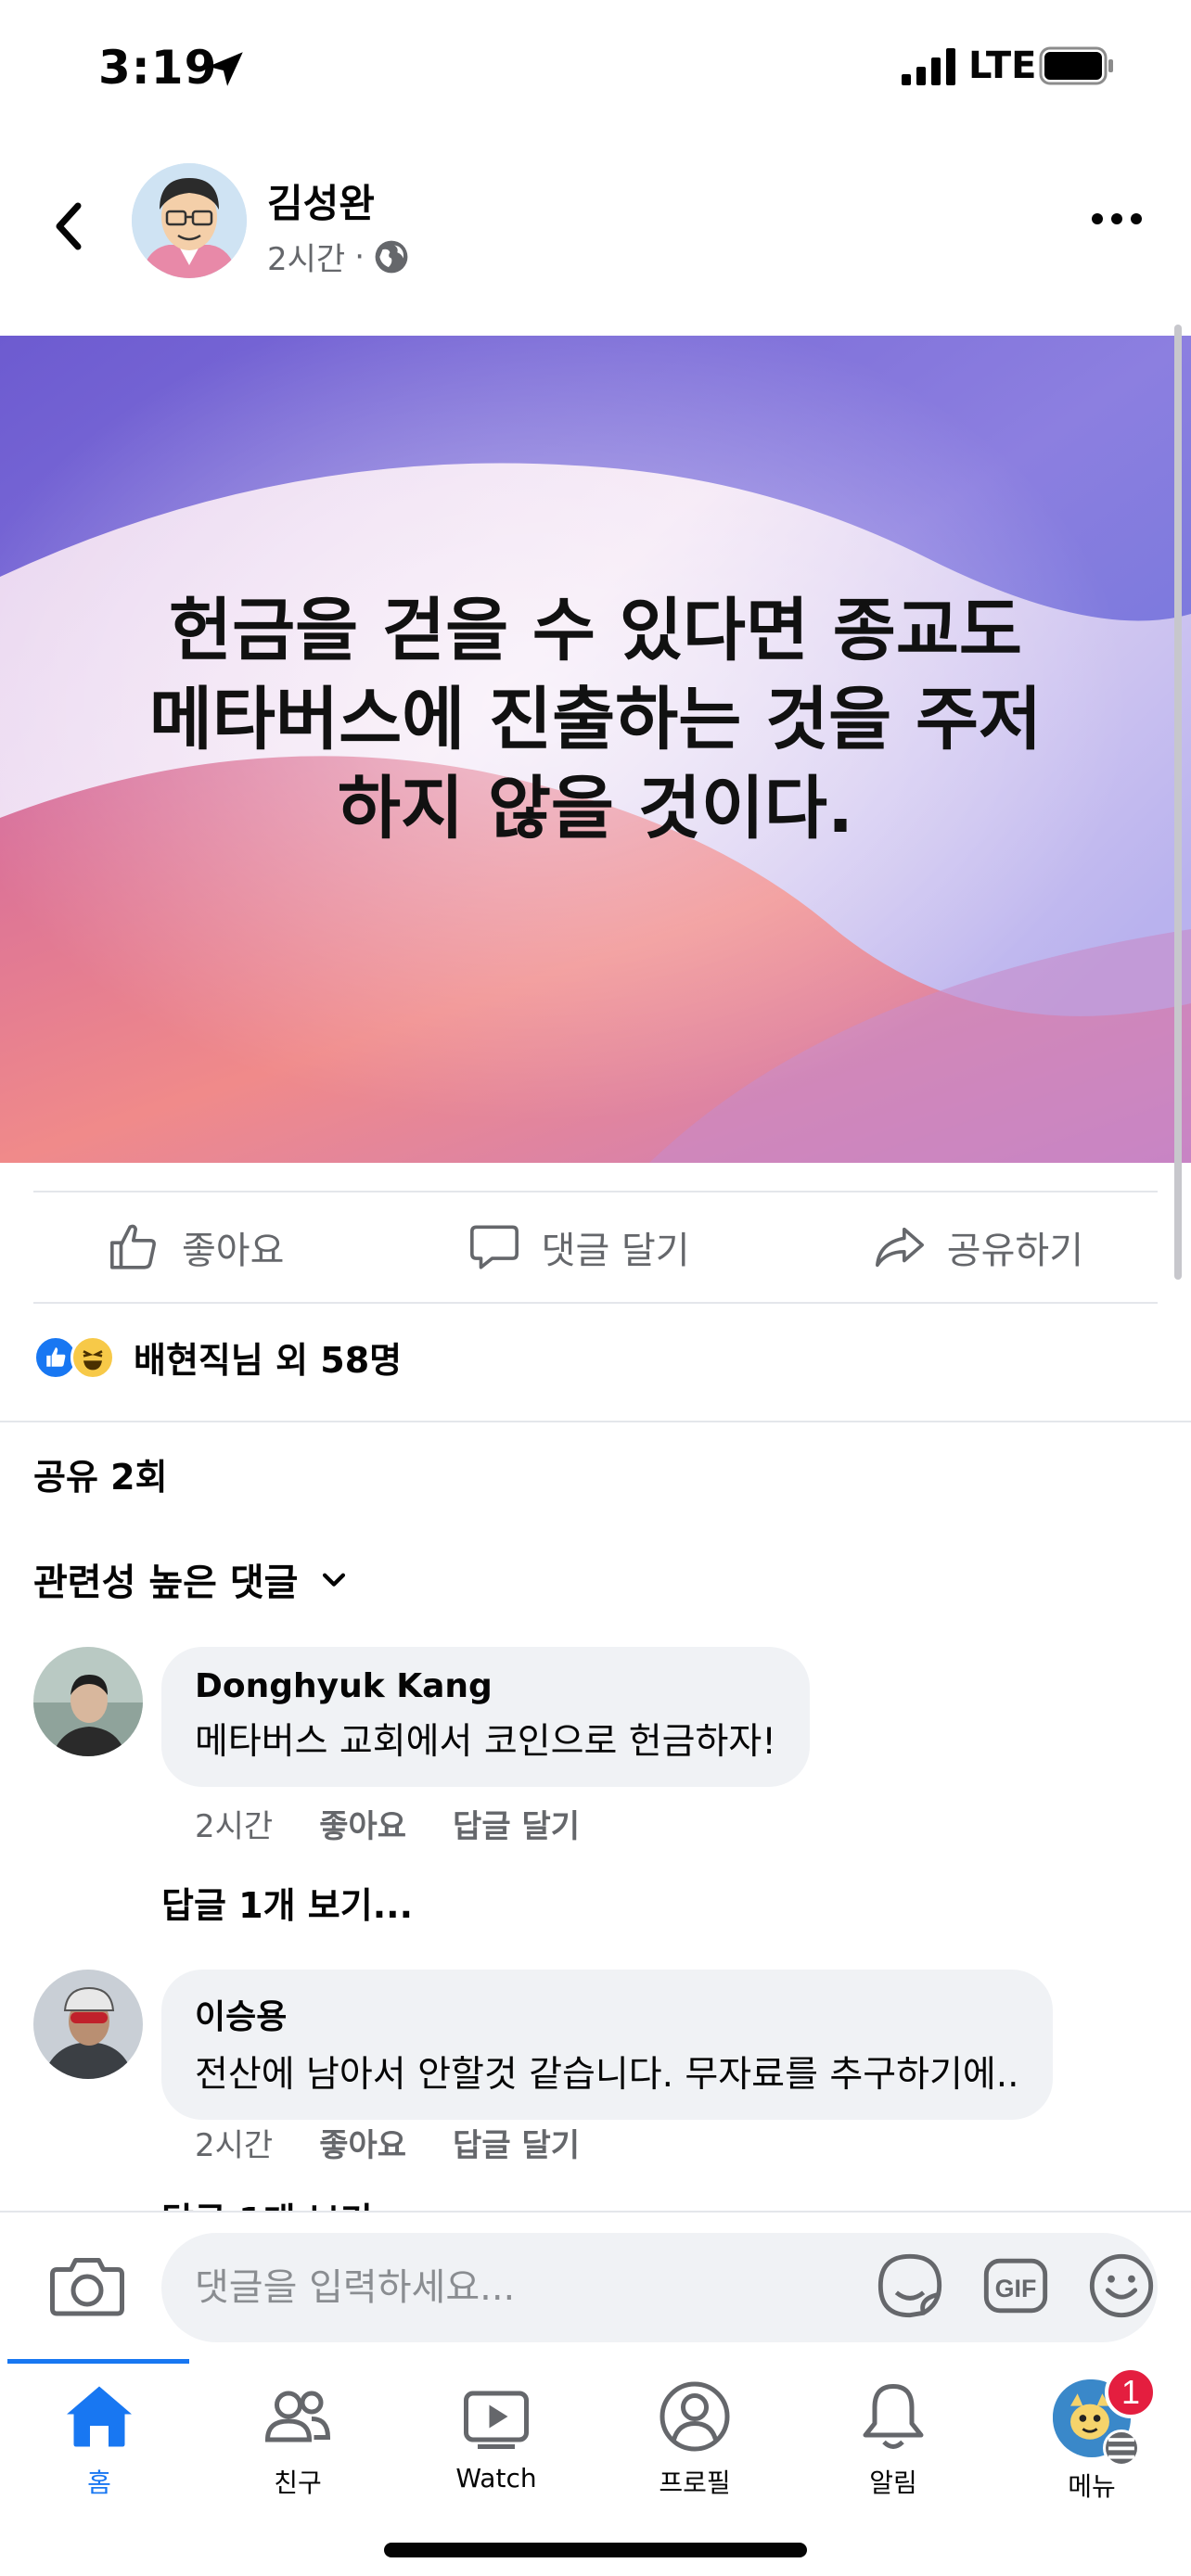 The image size is (1191, 2576). I want to click on reactions-text: 배현직님 외 58명, so click(268, 1360).